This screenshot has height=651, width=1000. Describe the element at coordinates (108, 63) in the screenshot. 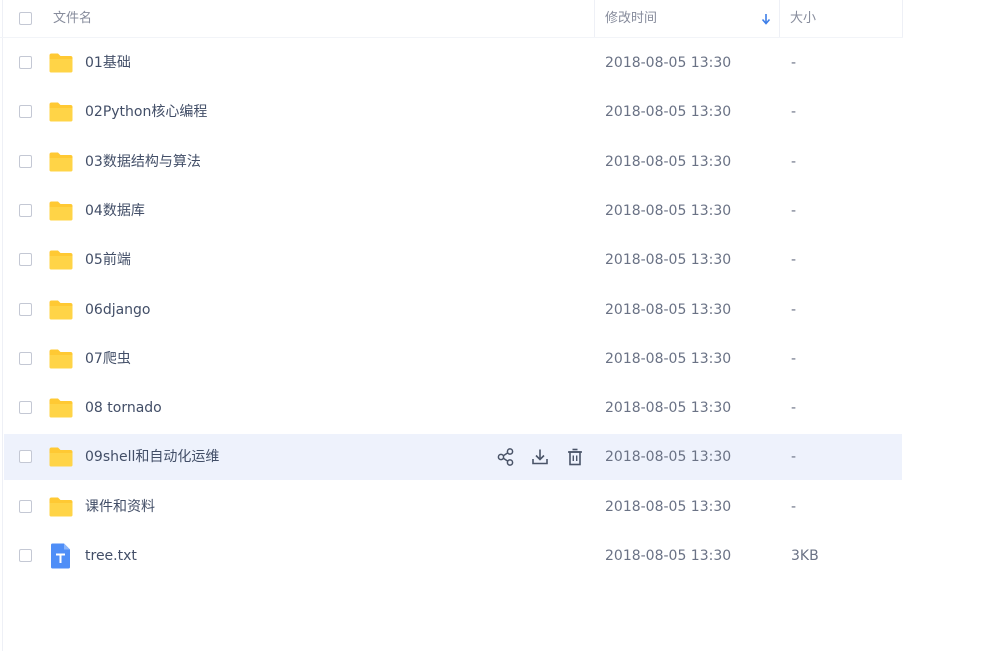

I see `file-name-link: 01基础` at that location.